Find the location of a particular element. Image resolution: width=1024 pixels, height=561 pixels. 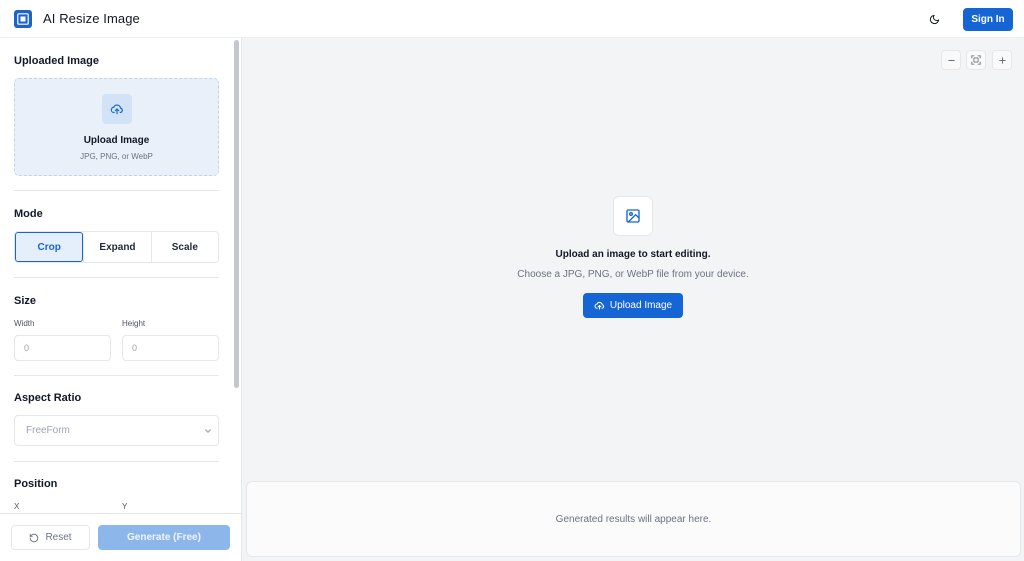

results-placeholder-text: Generated results will appear here. is located at coordinates (633, 519).